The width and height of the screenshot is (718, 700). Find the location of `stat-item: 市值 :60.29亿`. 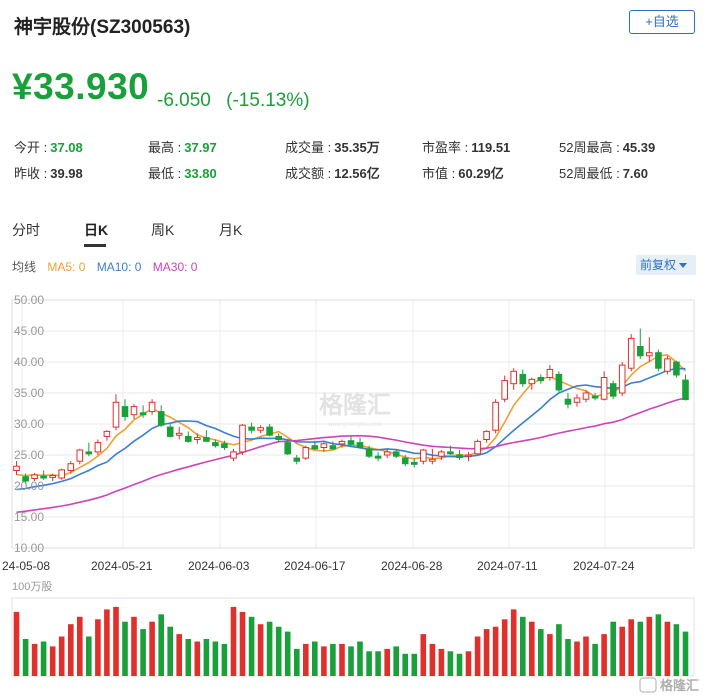

stat-item: 市值 :60.29亿 is located at coordinates (463, 172).